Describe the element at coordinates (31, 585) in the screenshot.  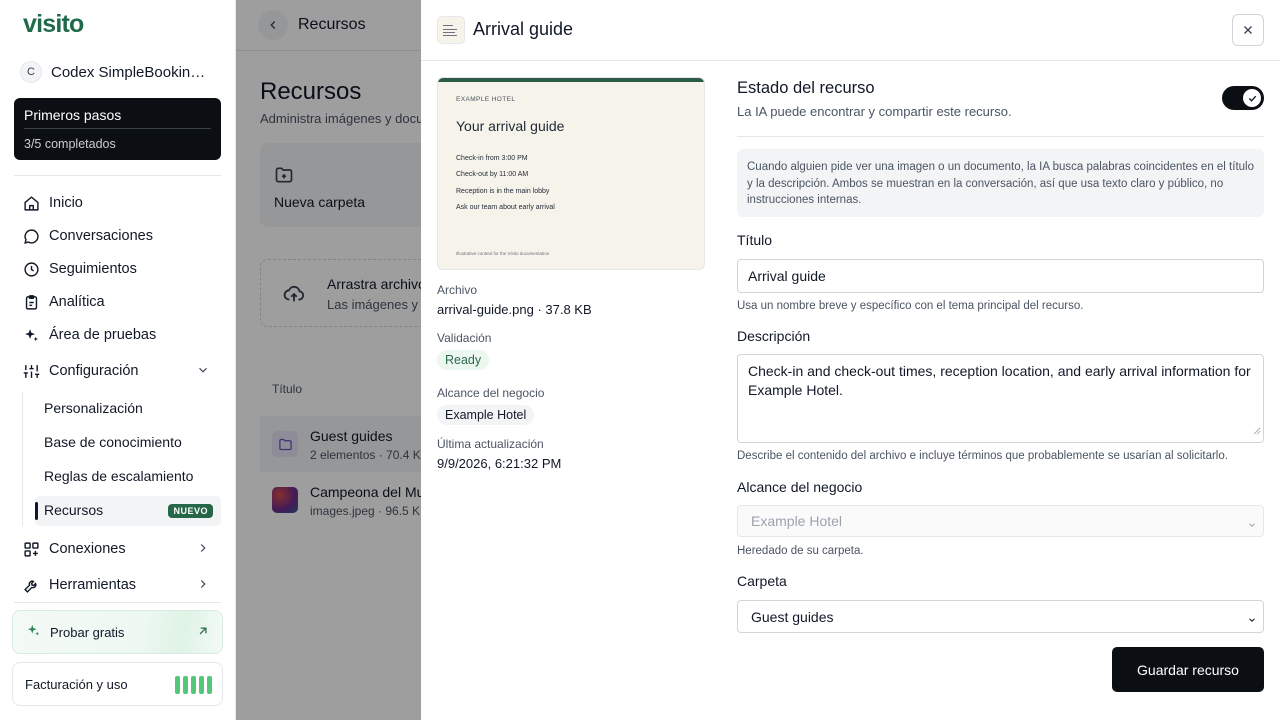
I see `wrench-icon` at that location.